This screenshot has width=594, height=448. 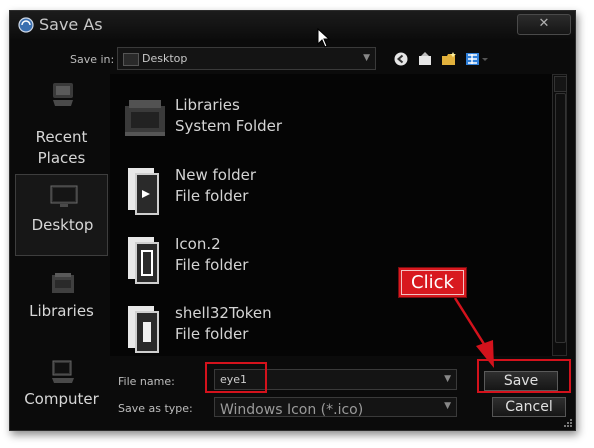 I want to click on mouse-cursor-icon, so click(x=324, y=38).